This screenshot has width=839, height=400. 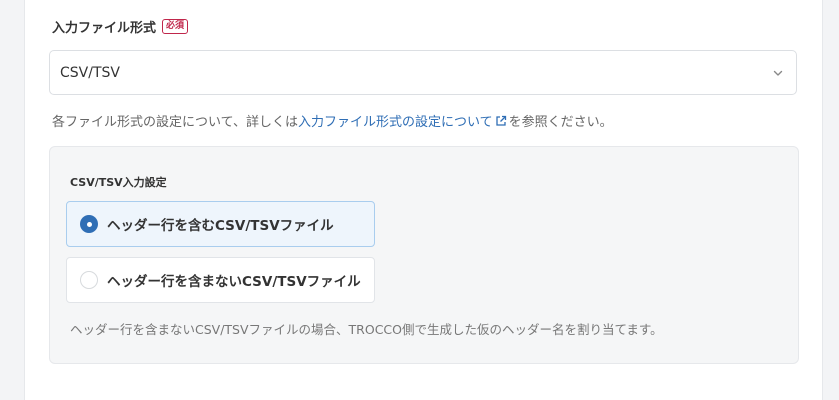 What do you see at coordinates (90, 72) in the screenshot?
I see `select-value: CSV/TSV` at bounding box center [90, 72].